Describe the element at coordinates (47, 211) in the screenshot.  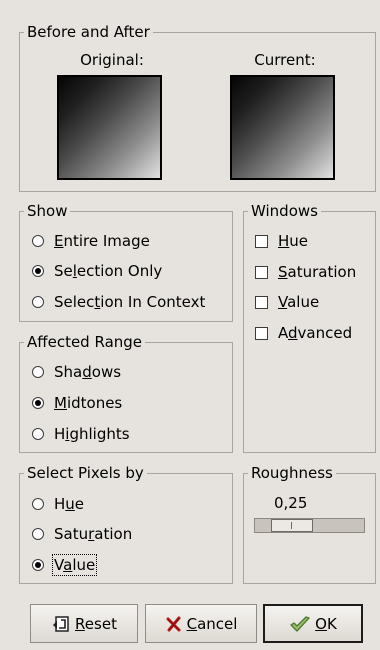
I see `show-title: Show` at that location.